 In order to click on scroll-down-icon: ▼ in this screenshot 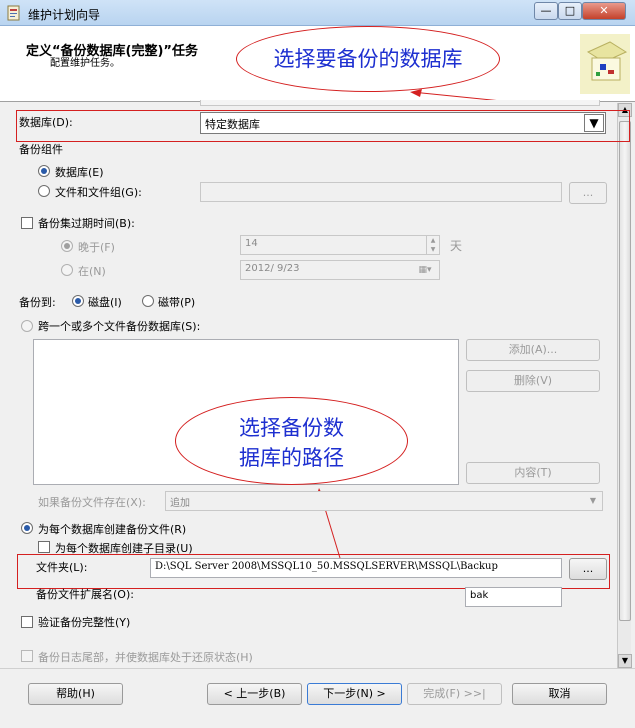, I will do `click(625, 661)`.